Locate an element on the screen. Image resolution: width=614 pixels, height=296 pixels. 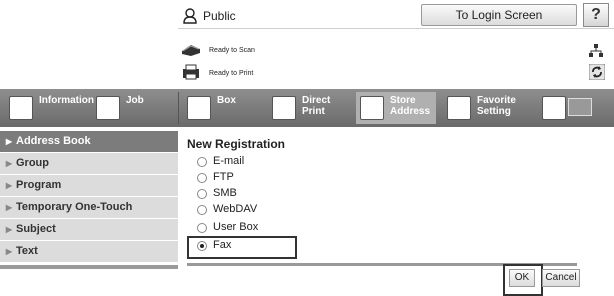
sidebar-item-address-book: ▶ Address Book is located at coordinates (89, 142).